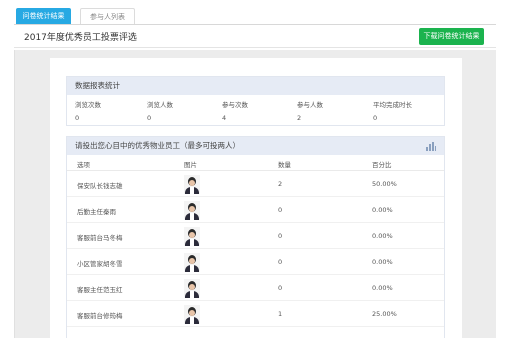  I want to click on table-row: 小区管家胡冬雪 0 0.00%, so click(255, 262).